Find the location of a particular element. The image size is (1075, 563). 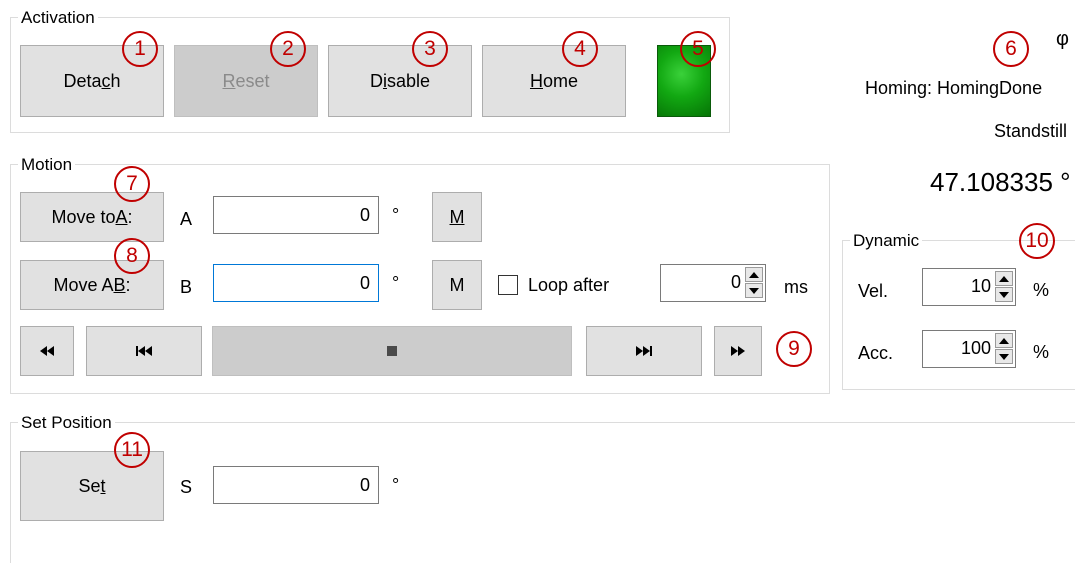

dynamic-title: Dynamic is located at coordinates (886, 241).